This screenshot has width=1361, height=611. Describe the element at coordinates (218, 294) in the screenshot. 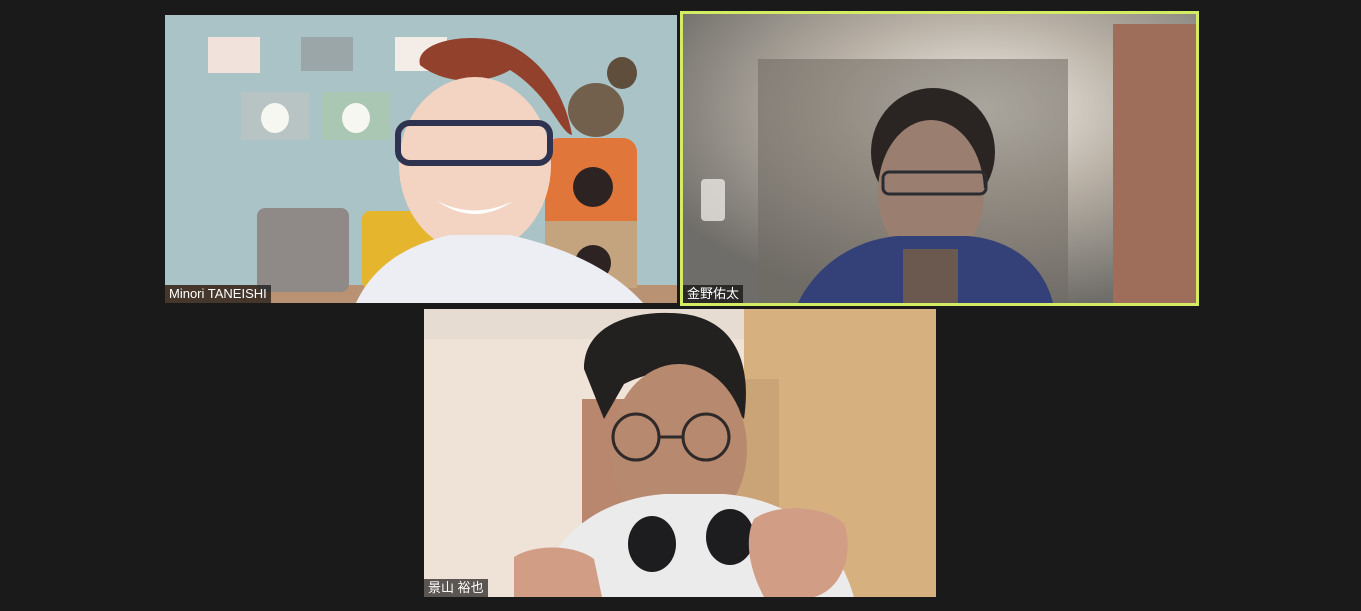

I see `participant-name-label: Minori TANEISHI` at that location.